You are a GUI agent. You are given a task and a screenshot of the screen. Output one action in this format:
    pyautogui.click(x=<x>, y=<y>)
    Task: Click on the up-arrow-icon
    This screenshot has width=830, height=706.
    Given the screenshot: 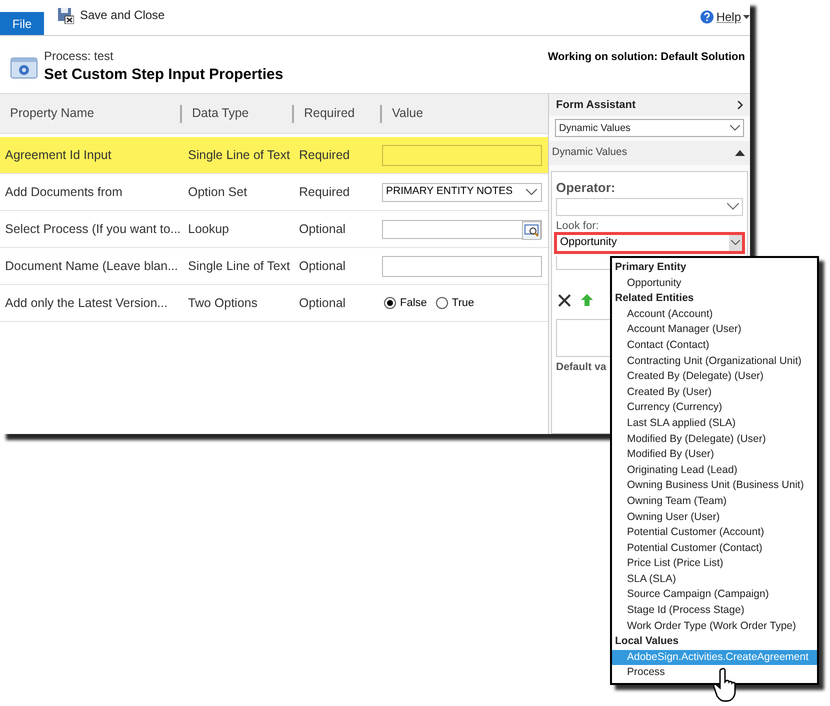 What is the action you would take?
    pyautogui.click(x=587, y=300)
    